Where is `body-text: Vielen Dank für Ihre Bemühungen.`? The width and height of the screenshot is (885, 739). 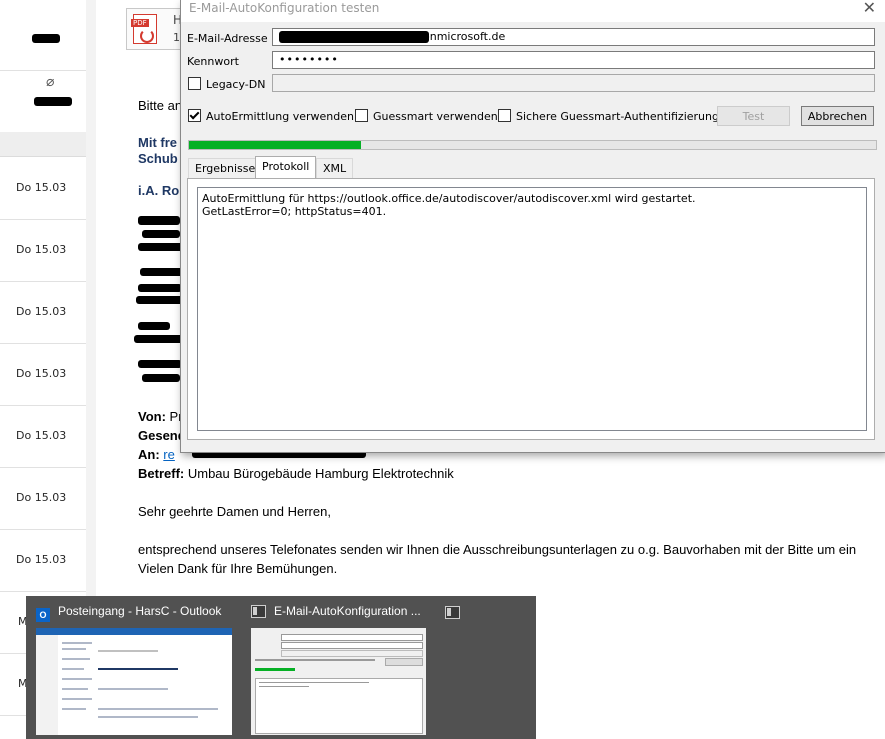
body-text: Vielen Dank für Ihre Bemühungen. is located at coordinates (238, 568).